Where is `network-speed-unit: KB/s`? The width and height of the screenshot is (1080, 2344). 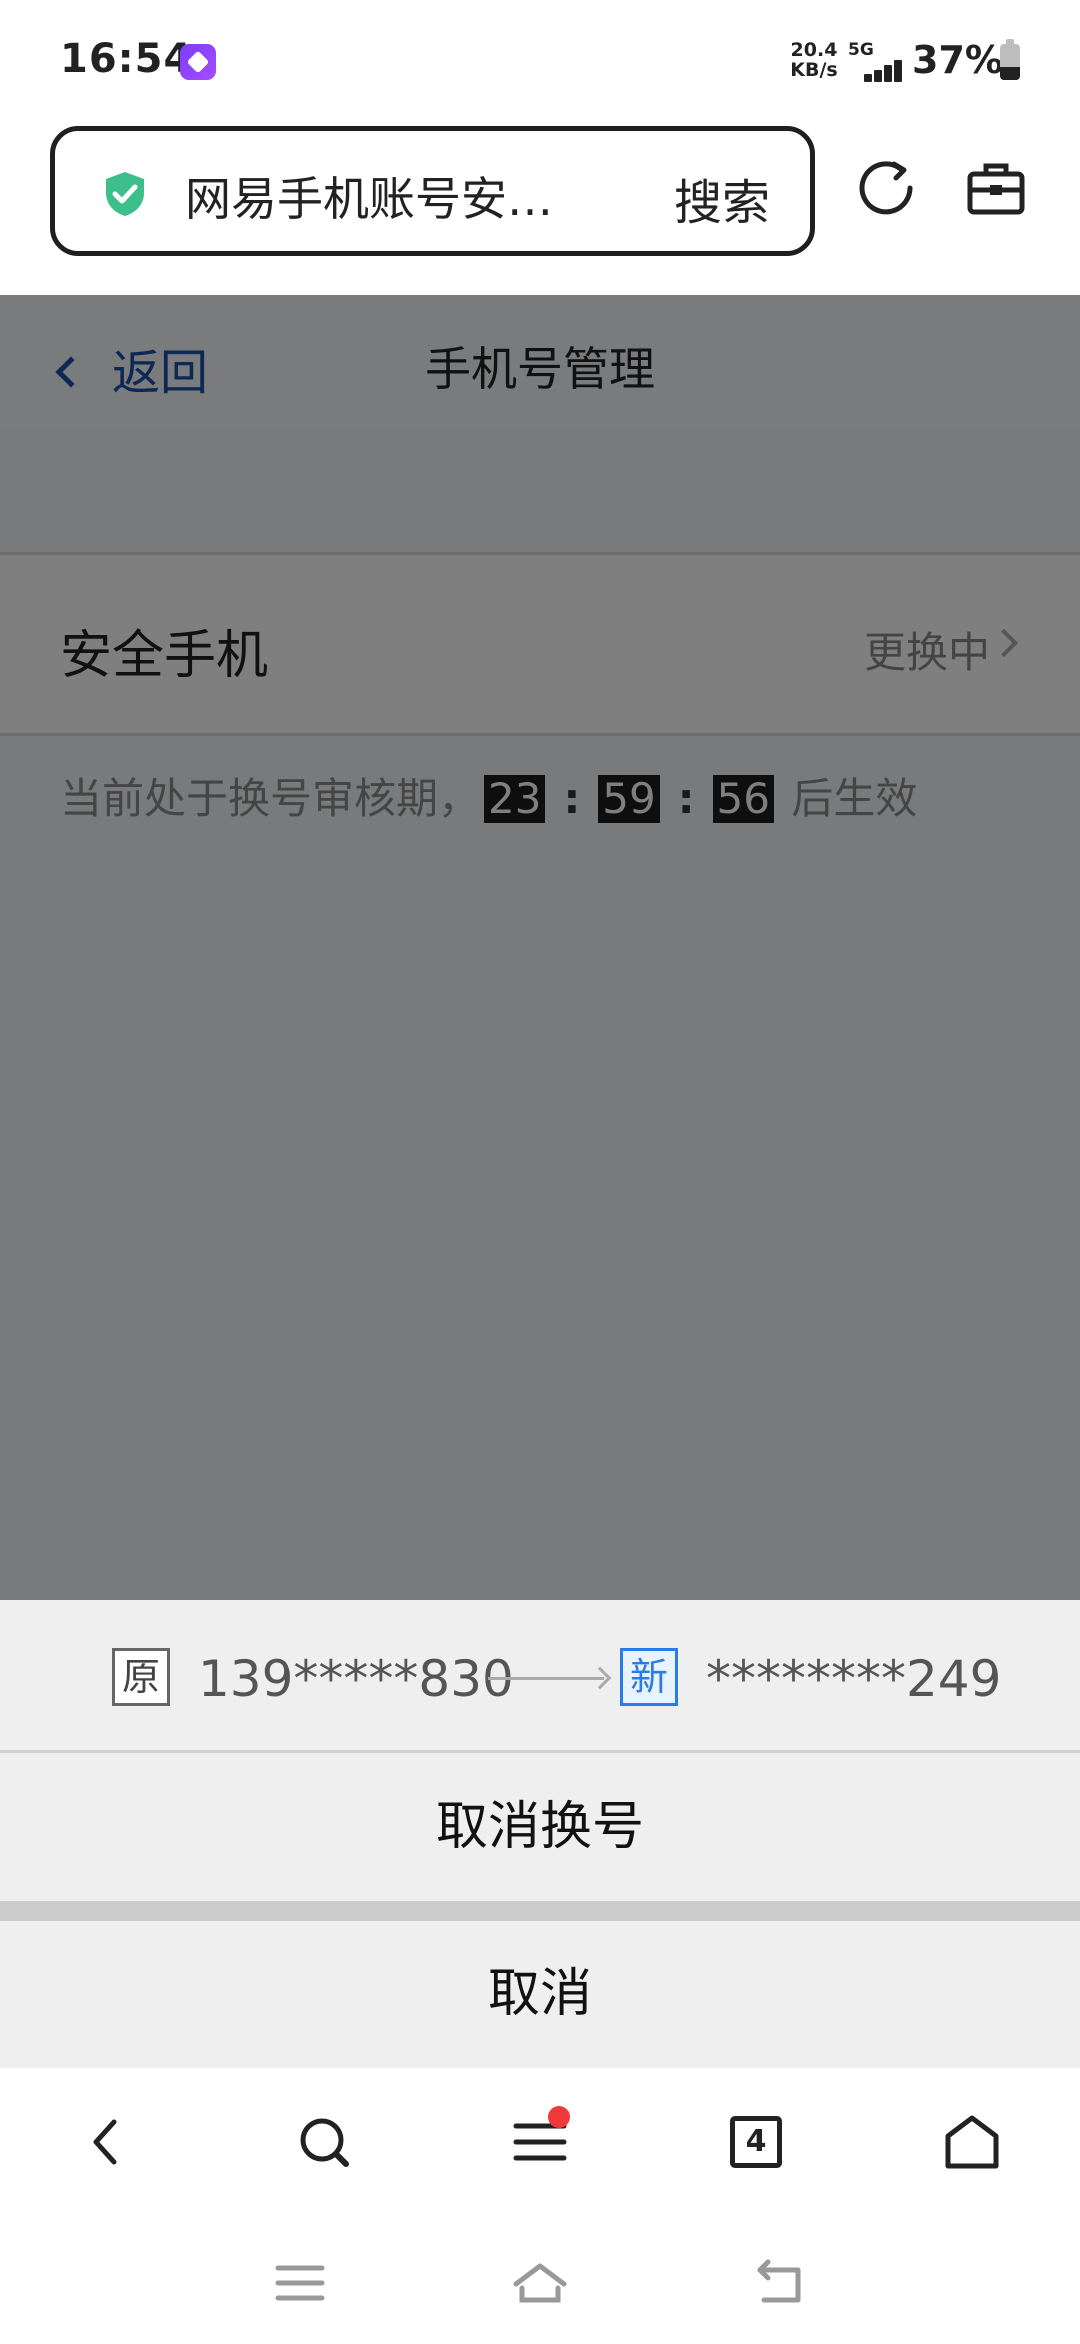
network-speed-unit: KB/s is located at coordinates (814, 70).